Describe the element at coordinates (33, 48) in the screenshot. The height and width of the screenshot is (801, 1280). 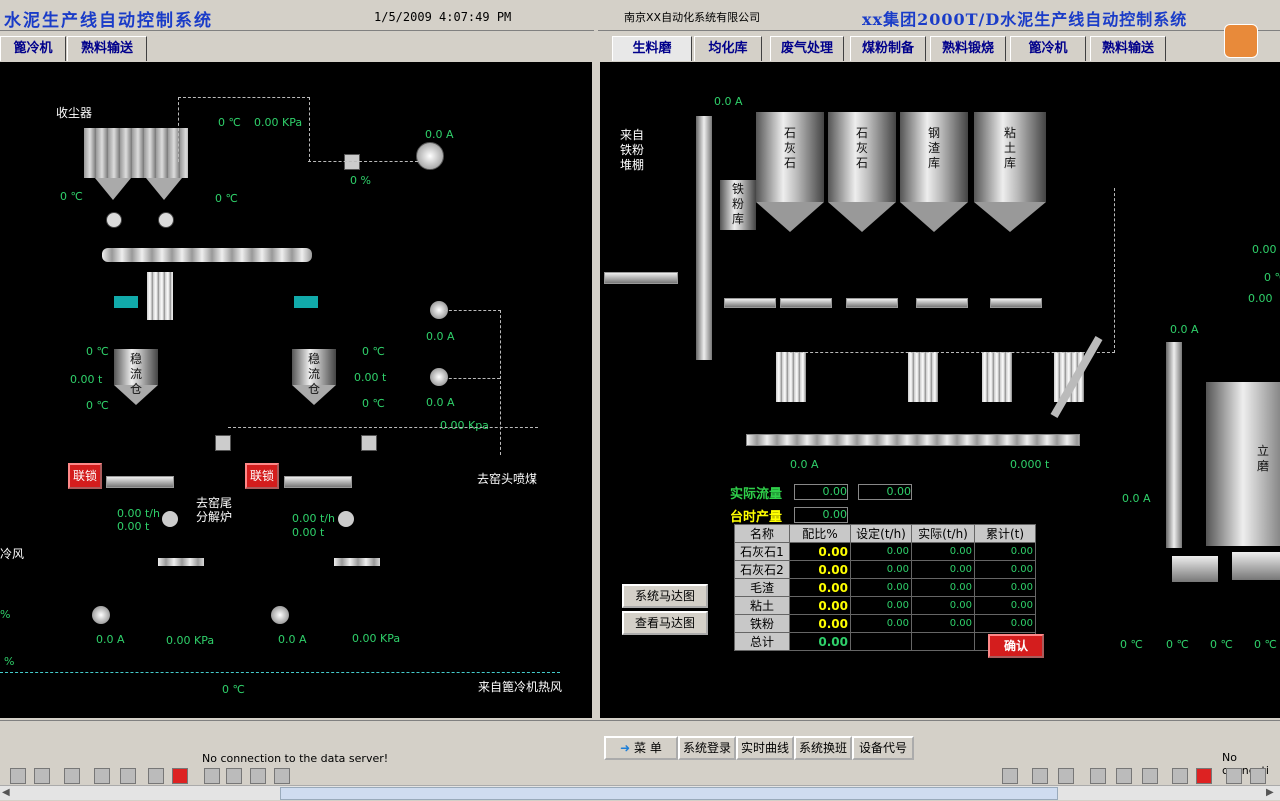
I see `tab-cooler-left: 篦冷机` at that location.